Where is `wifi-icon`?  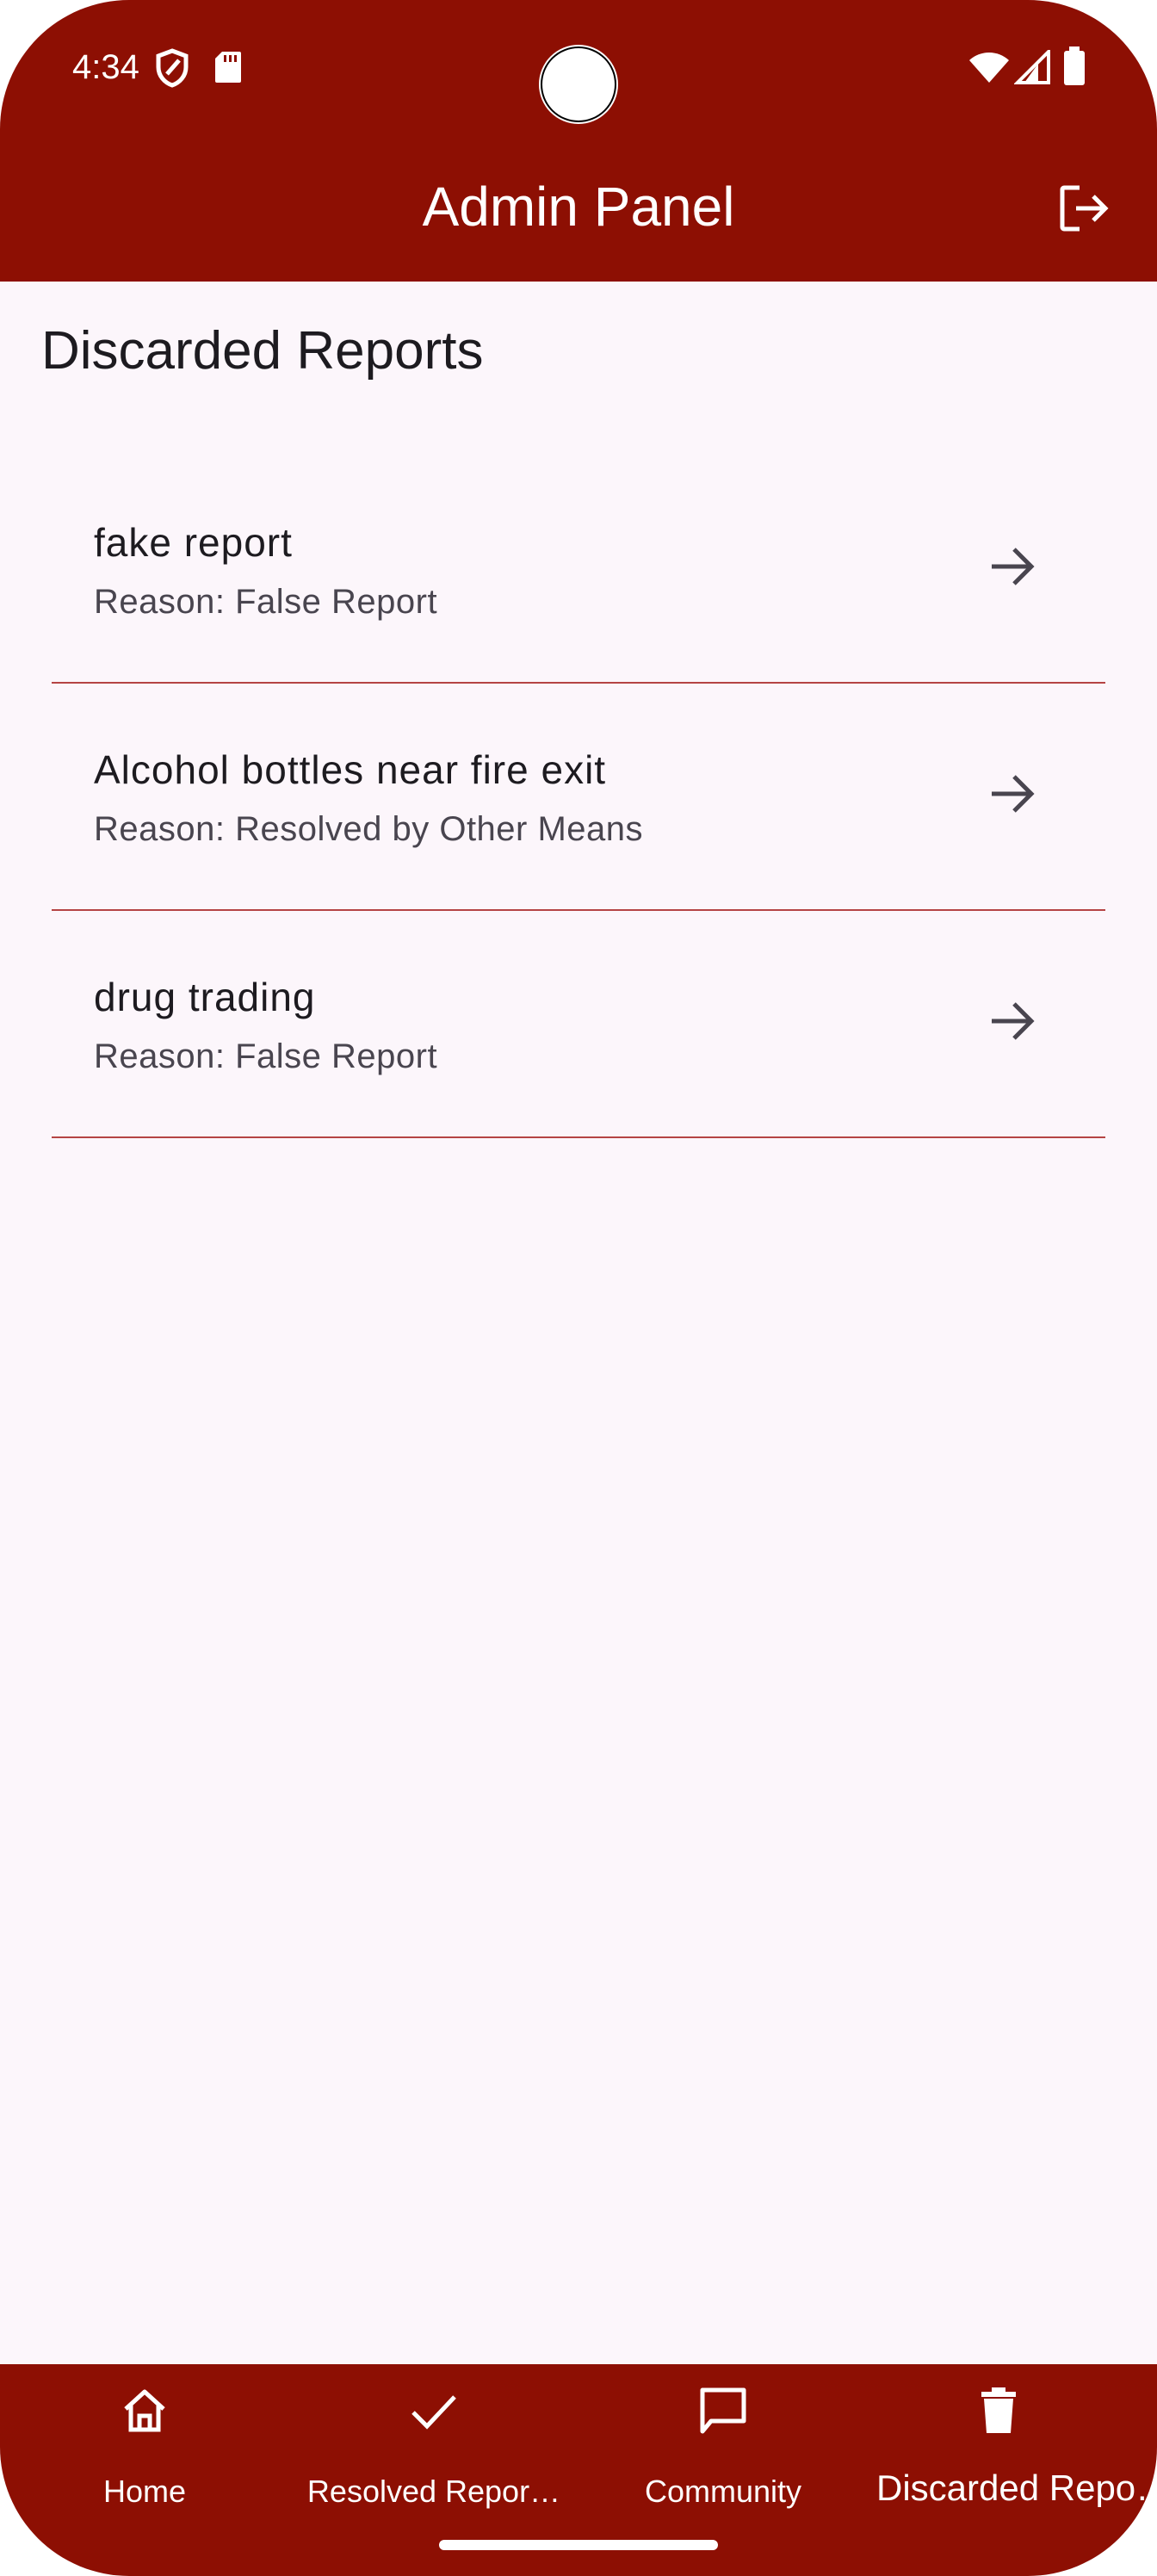 wifi-icon is located at coordinates (989, 68).